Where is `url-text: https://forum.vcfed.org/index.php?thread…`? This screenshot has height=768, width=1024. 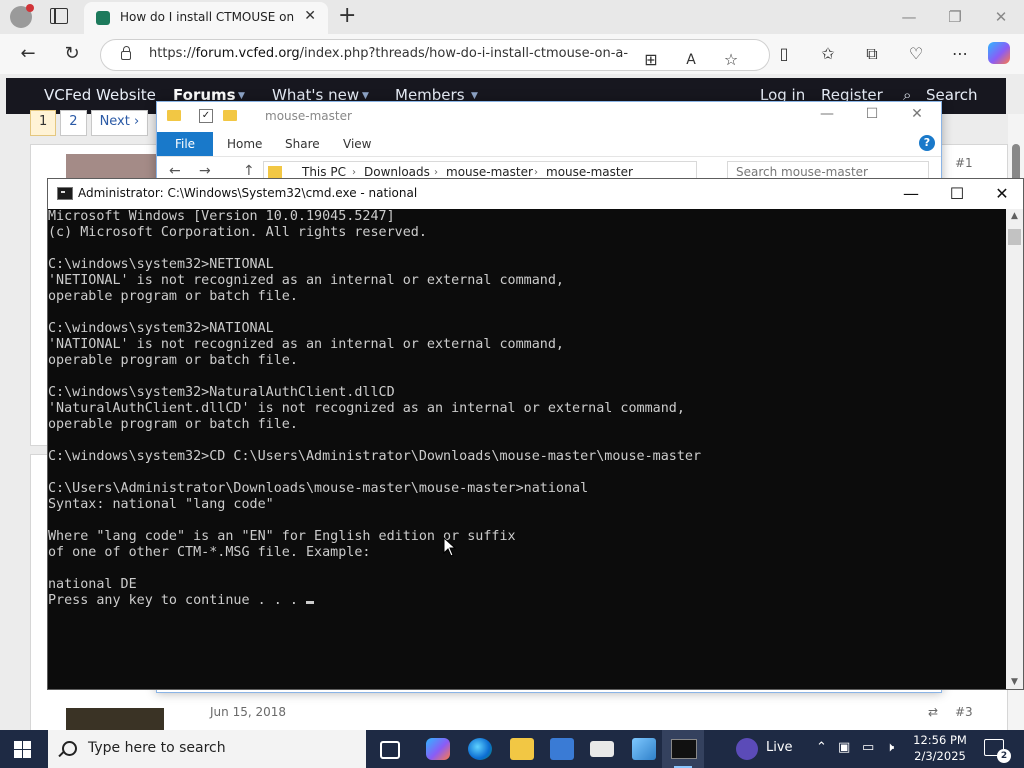 url-text: https://forum.vcfed.org/index.php?thread… is located at coordinates (389, 53).